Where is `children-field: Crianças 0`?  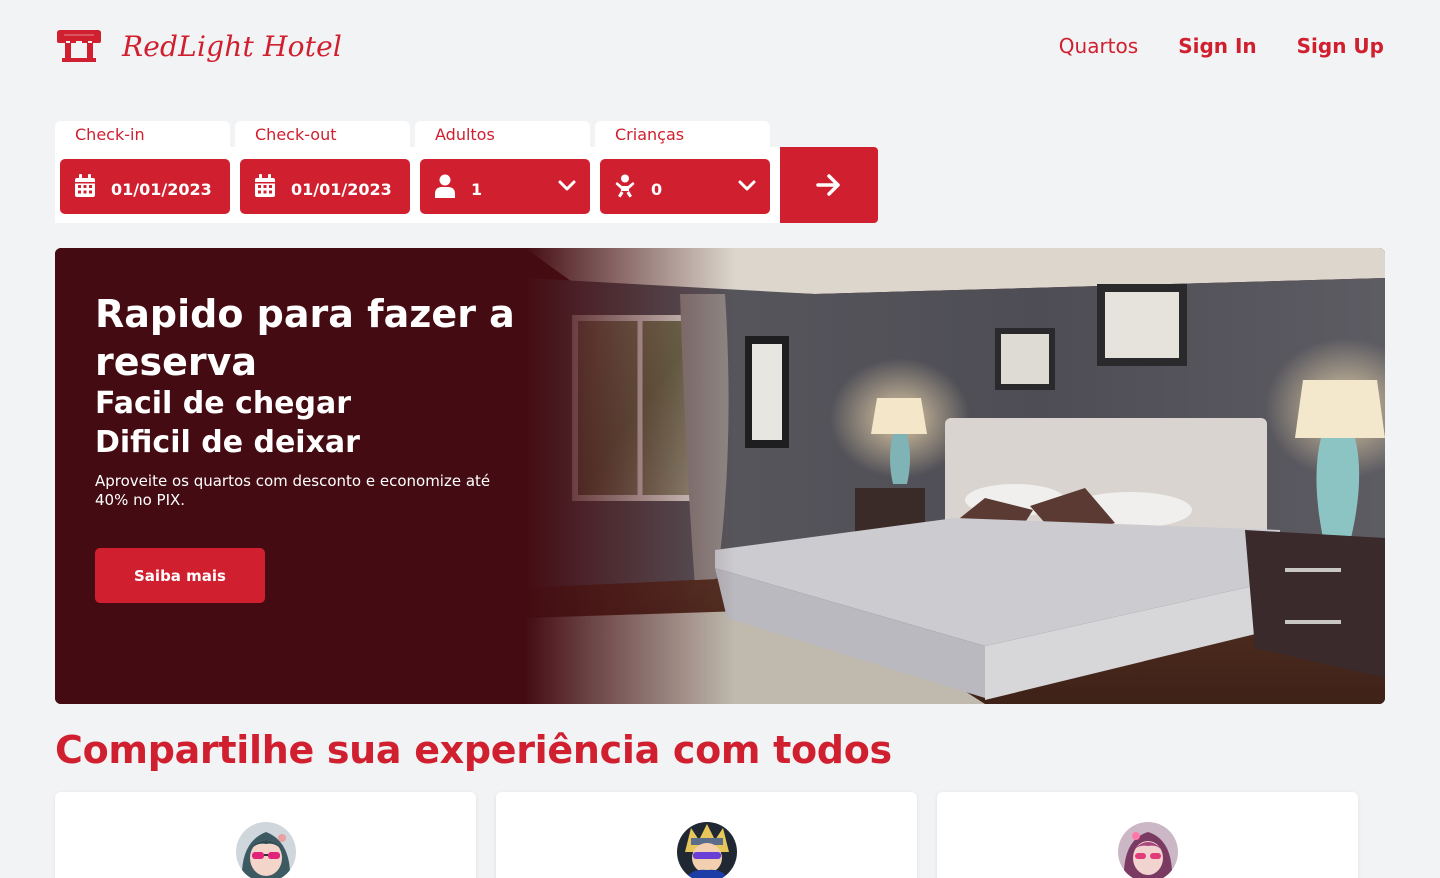 children-field: Crianças 0 is located at coordinates (687, 172).